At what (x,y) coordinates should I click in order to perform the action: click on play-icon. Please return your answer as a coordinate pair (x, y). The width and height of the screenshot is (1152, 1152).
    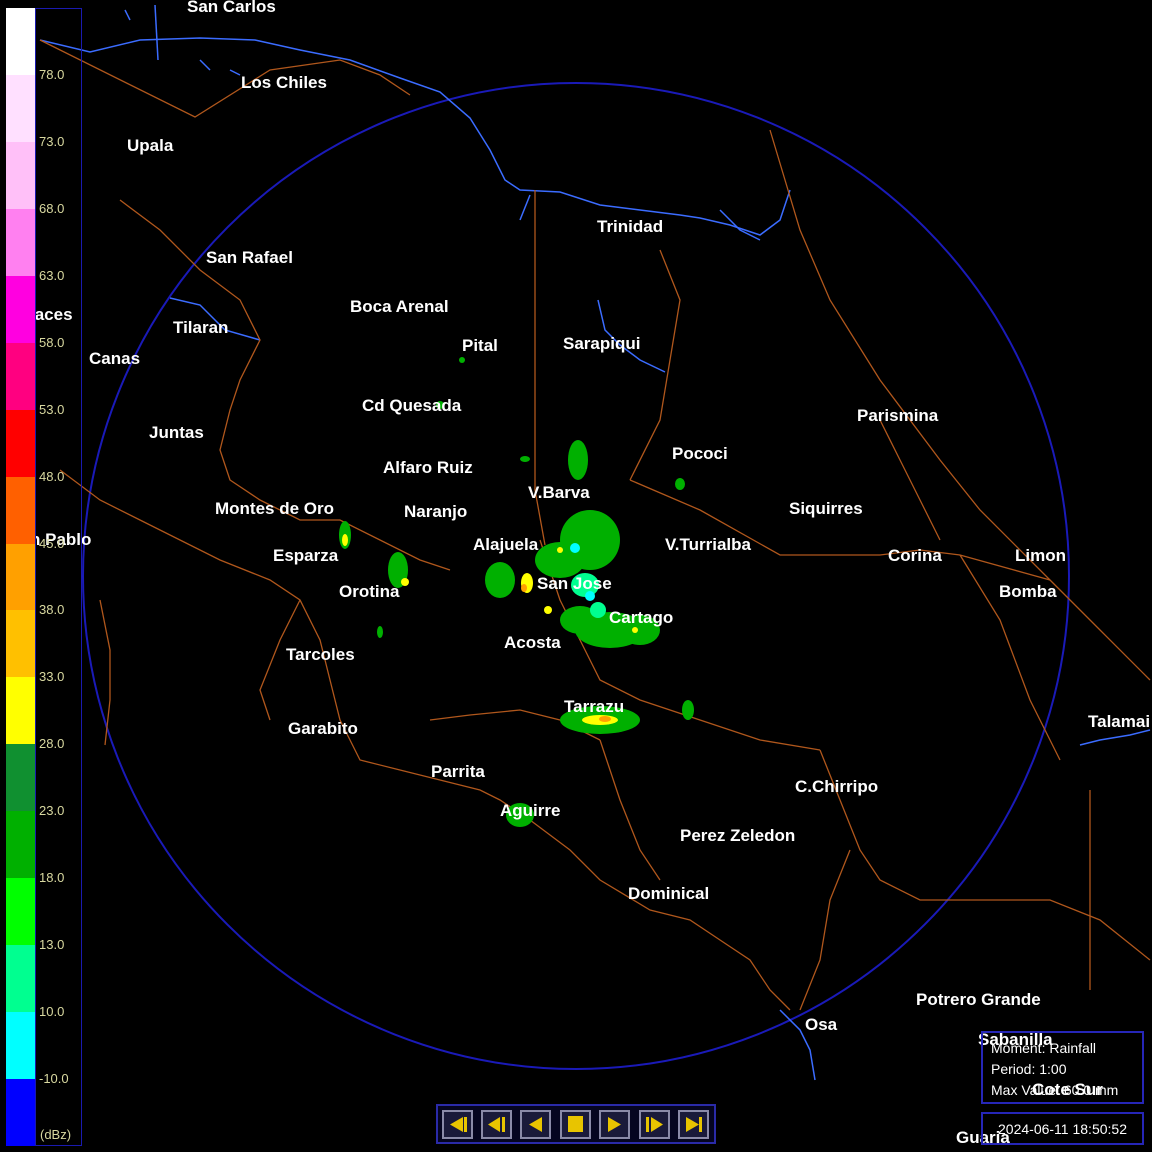
    Looking at the image, I should click on (614, 1124).